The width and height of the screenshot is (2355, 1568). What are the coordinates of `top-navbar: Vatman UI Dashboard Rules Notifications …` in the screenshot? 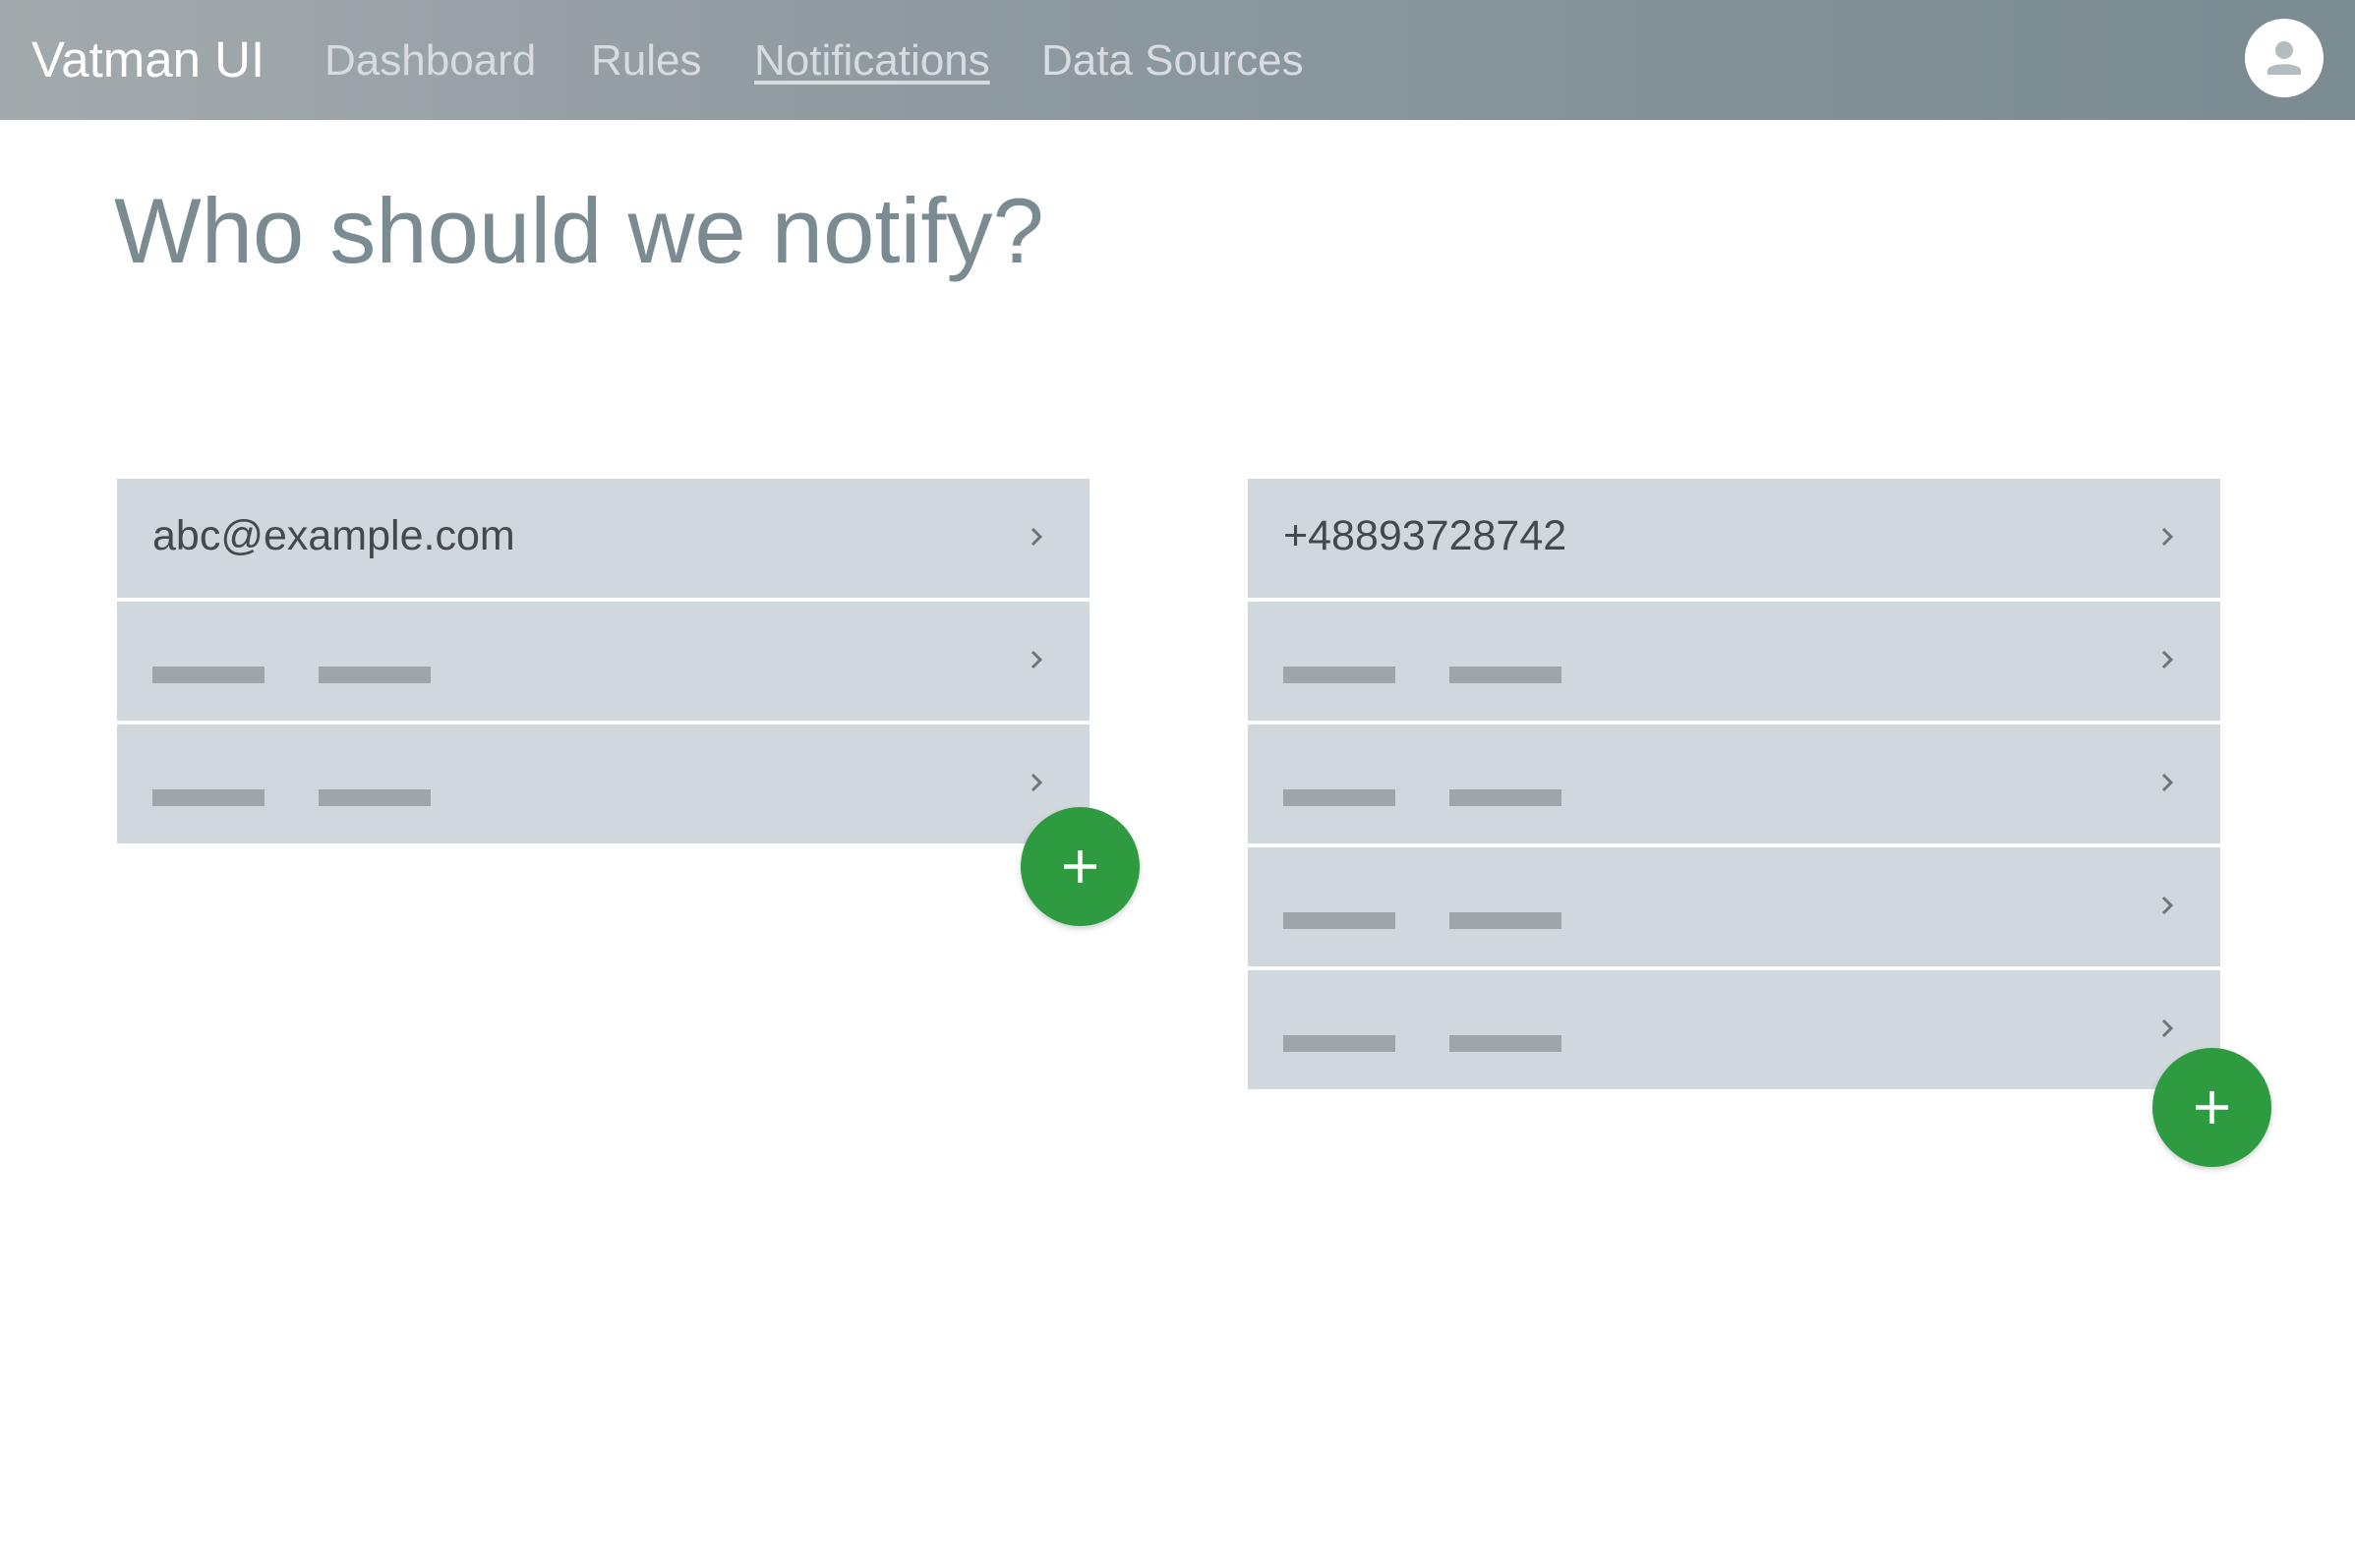 It's located at (1177, 60).